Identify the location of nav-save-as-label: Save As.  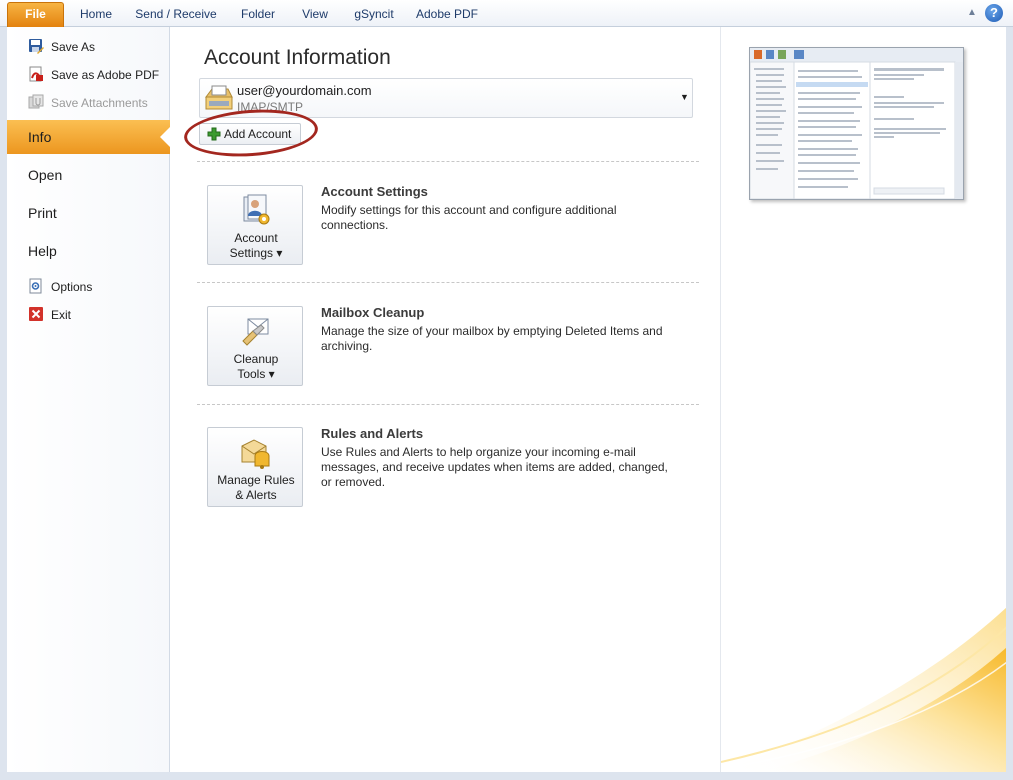
(73, 47).